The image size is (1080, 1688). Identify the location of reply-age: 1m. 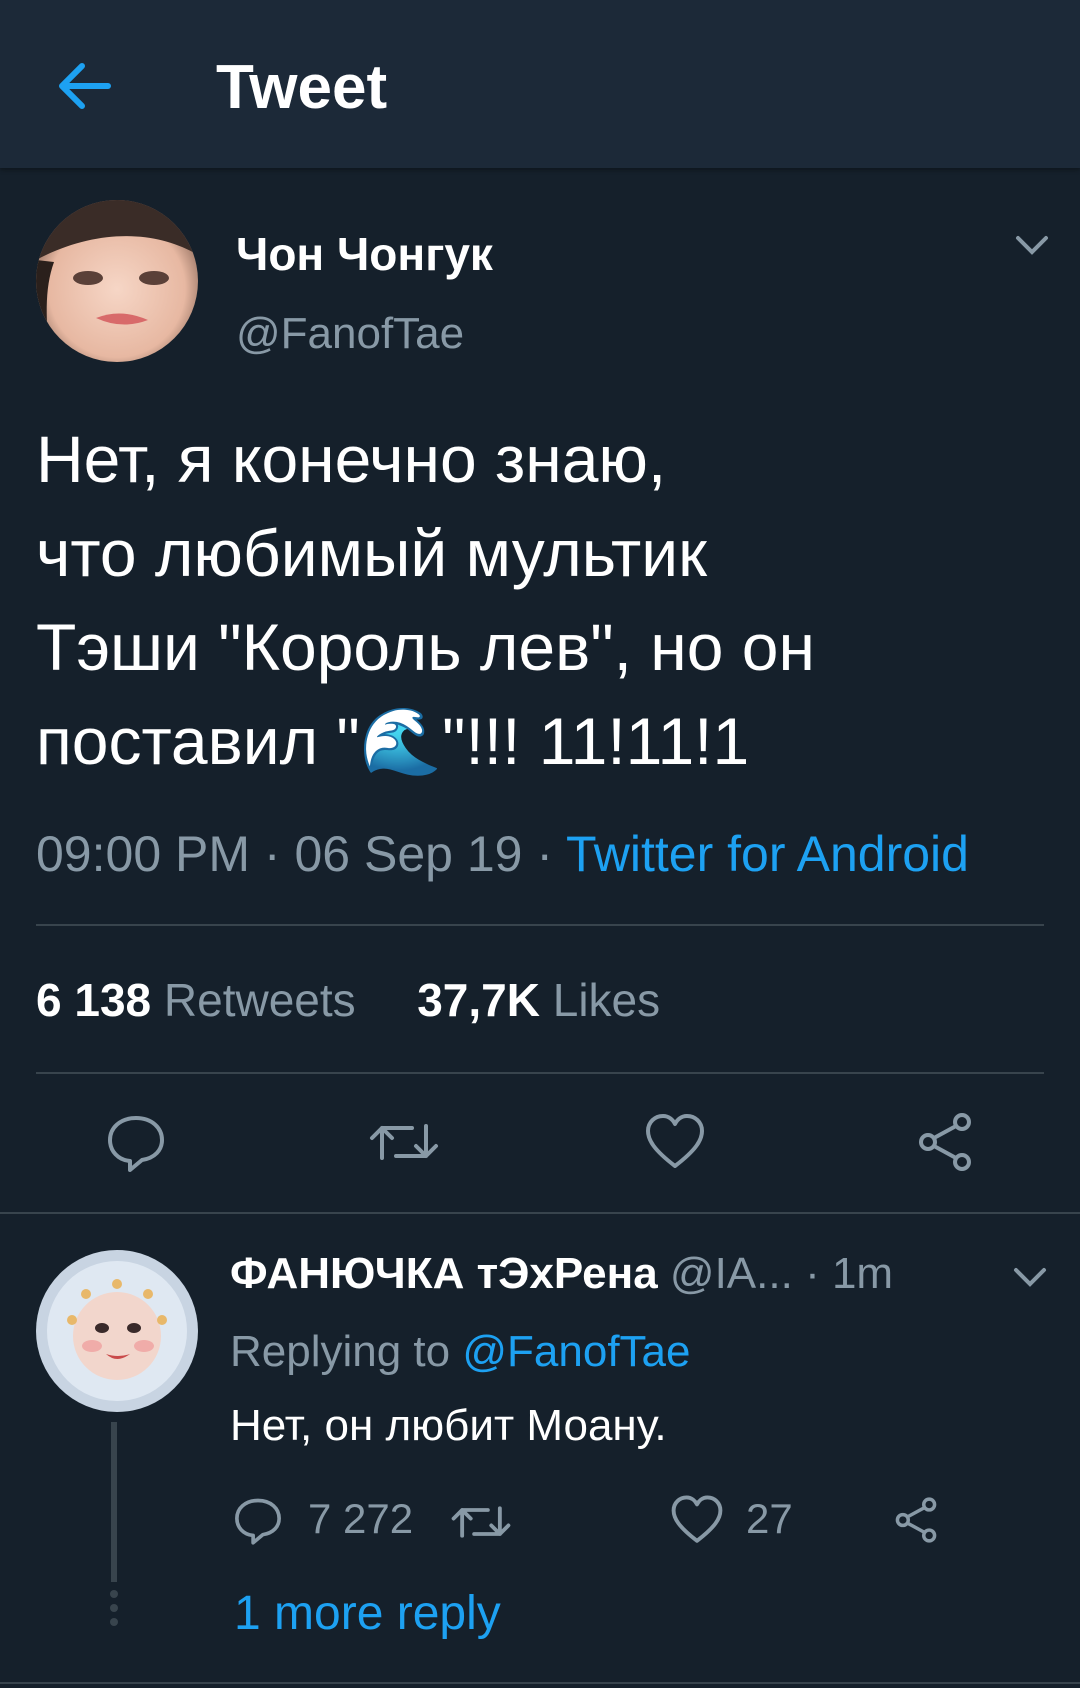
(862, 1273).